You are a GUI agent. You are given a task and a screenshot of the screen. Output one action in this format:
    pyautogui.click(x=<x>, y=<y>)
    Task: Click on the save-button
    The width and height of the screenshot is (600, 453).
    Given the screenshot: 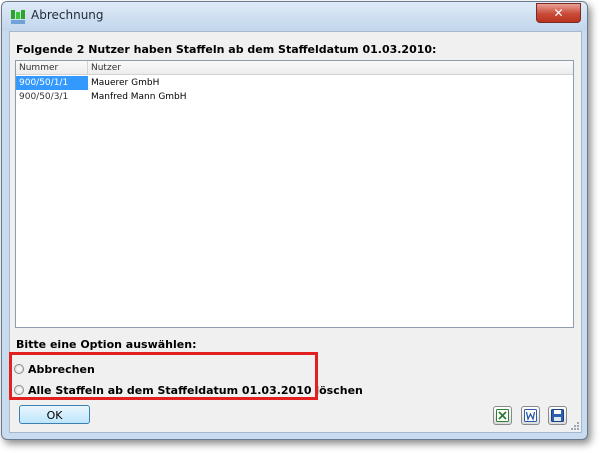 What is the action you would take?
    pyautogui.click(x=557, y=415)
    